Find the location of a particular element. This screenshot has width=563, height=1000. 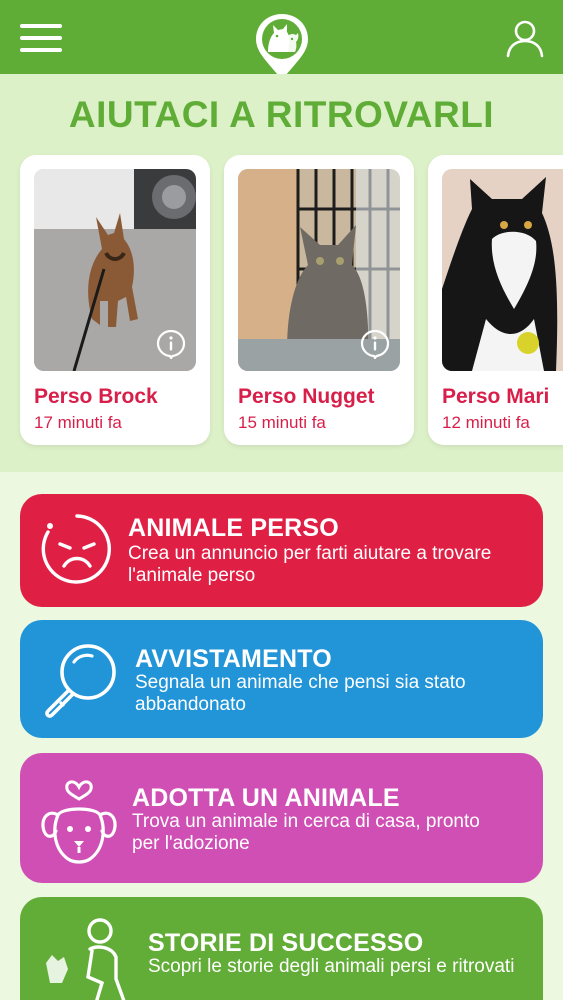

action-title: ANIMALE PERSO is located at coordinates (233, 528).